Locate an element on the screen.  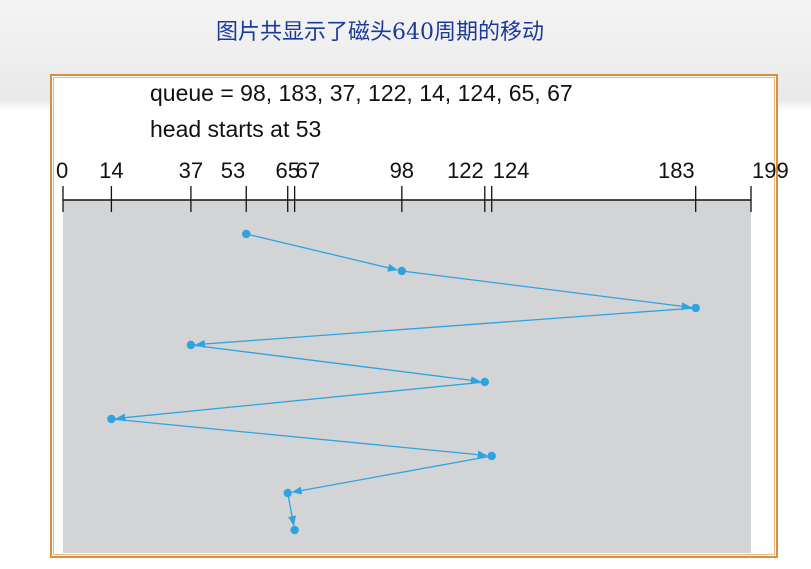
axis-tick-label-124: 124 is located at coordinates (511, 170).